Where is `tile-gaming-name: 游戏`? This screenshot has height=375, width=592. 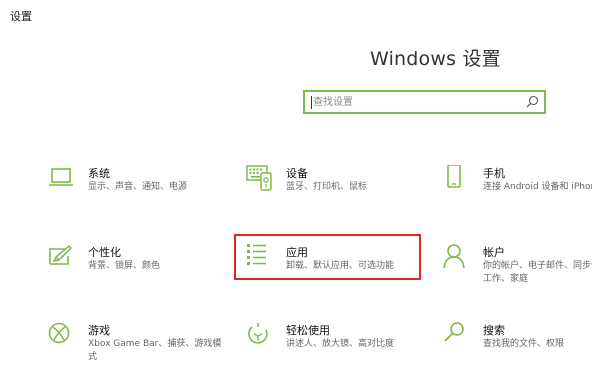
tile-gaming-name: 游戏 is located at coordinates (99, 330).